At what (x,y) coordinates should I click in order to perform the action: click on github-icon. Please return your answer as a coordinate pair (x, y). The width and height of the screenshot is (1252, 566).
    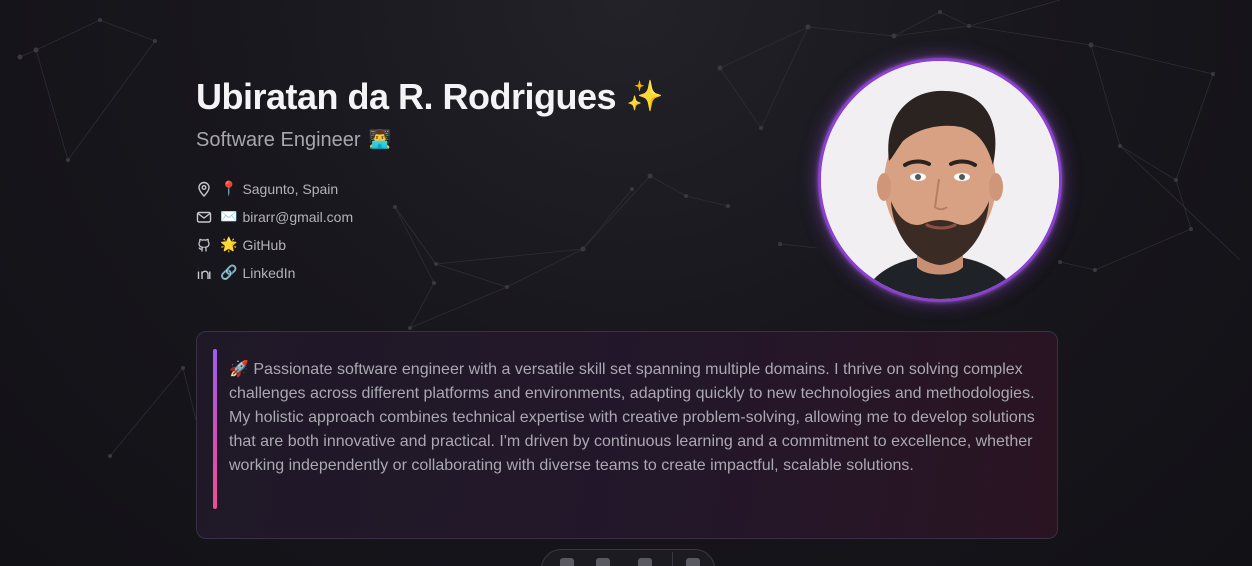
    Looking at the image, I should click on (204, 245).